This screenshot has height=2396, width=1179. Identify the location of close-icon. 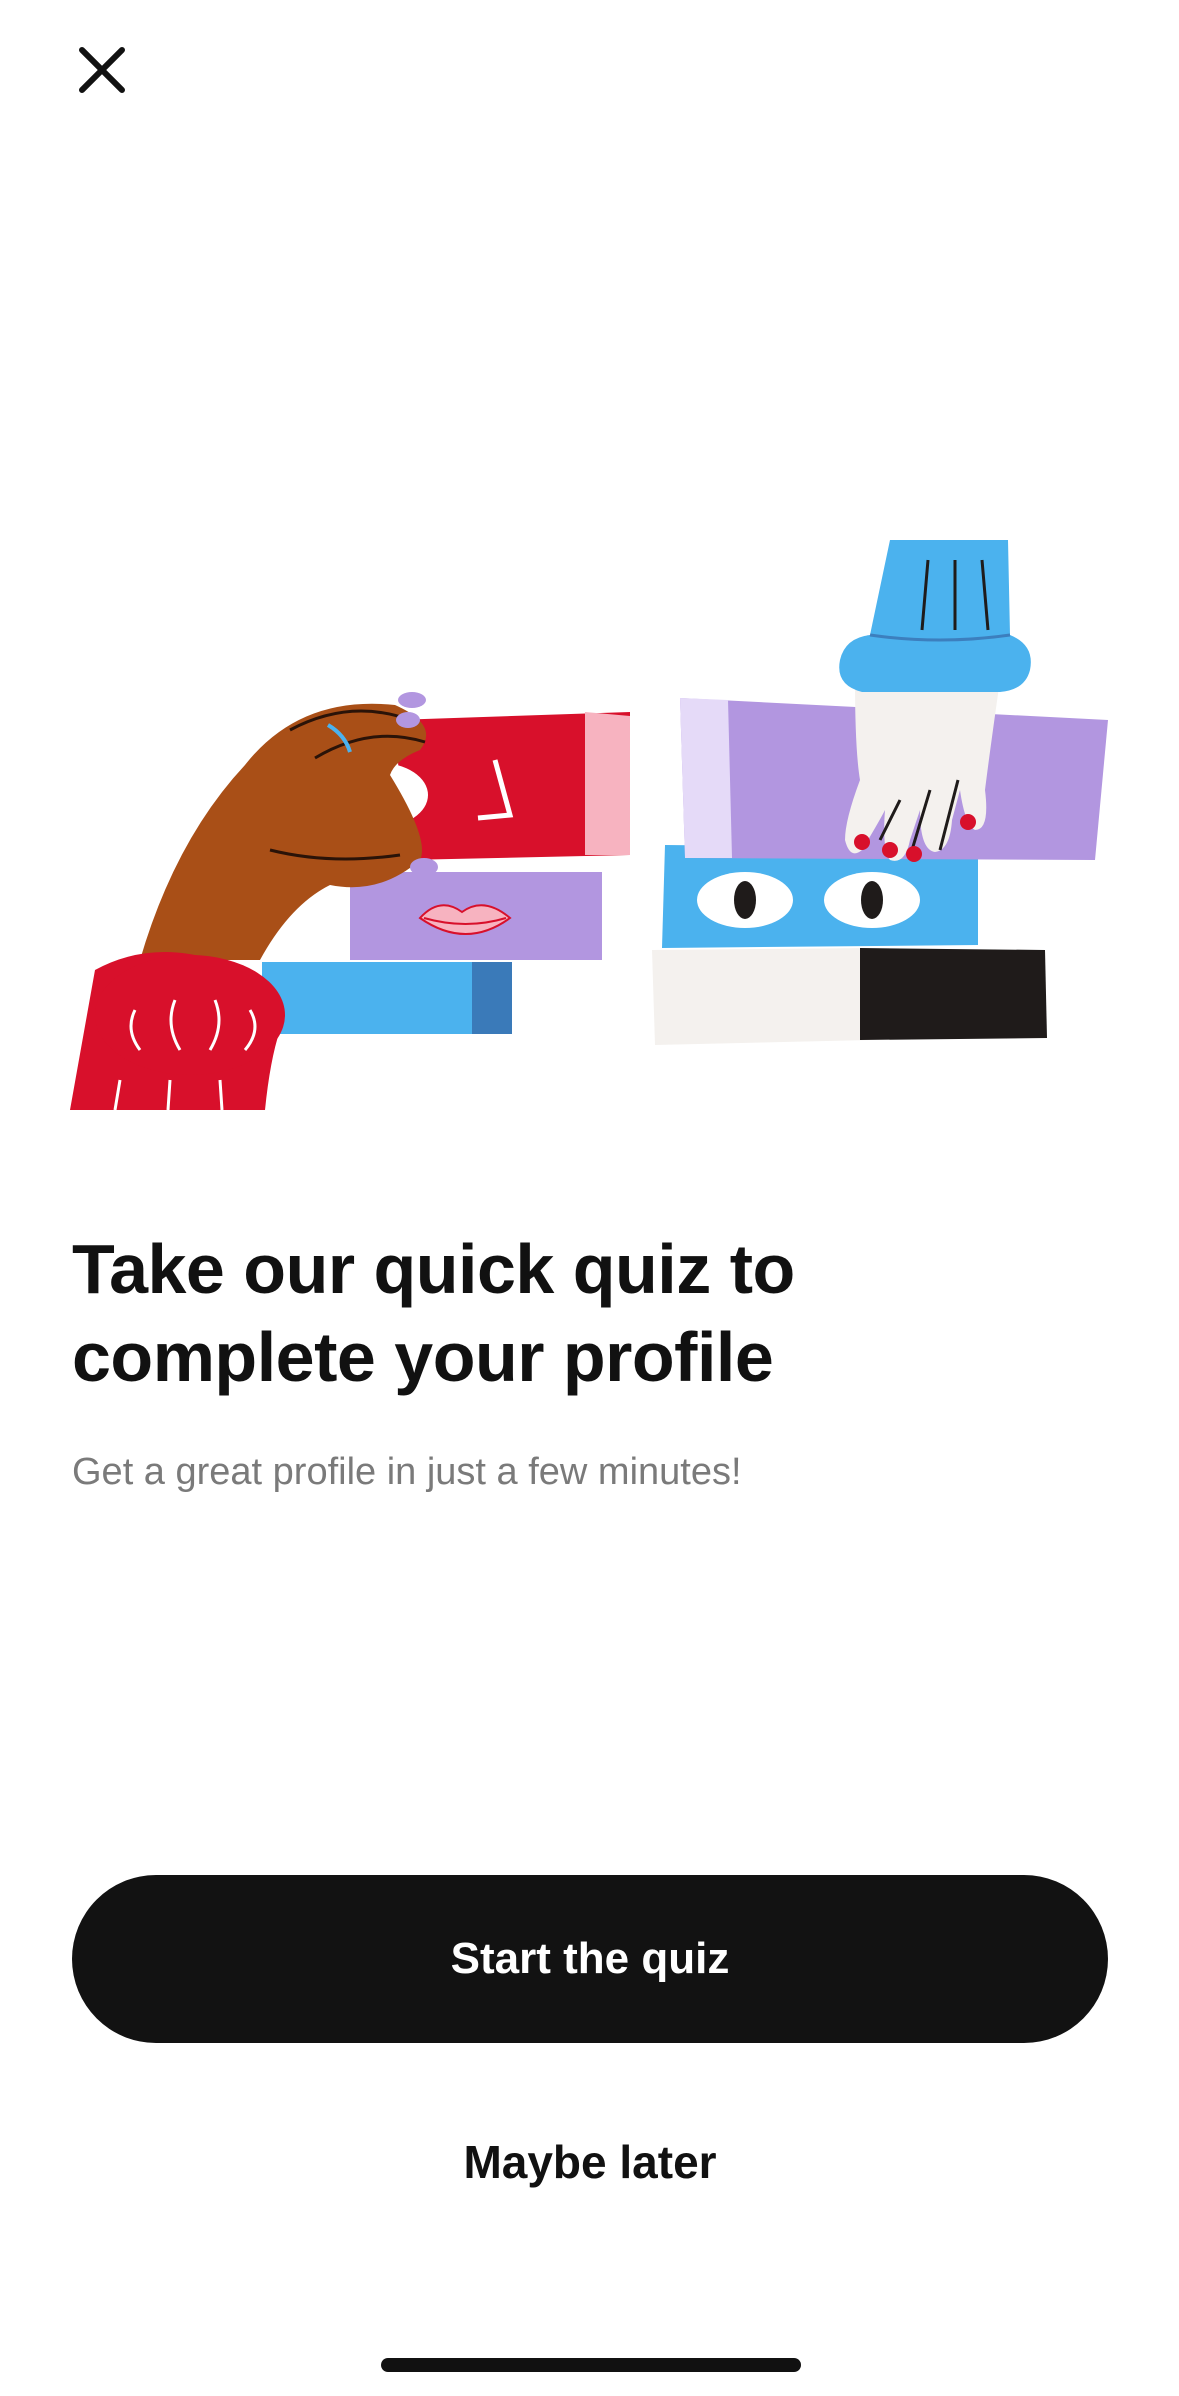
(102, 70).